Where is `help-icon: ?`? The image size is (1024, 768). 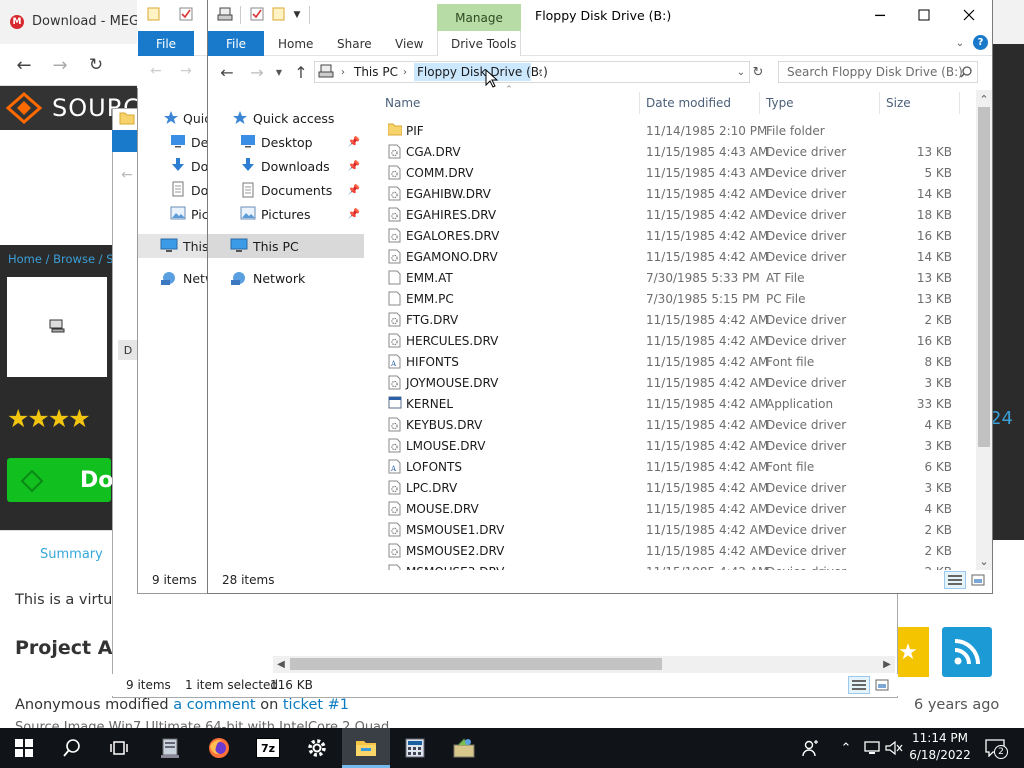
help-icon: ? is located at coordinates (980, 42).